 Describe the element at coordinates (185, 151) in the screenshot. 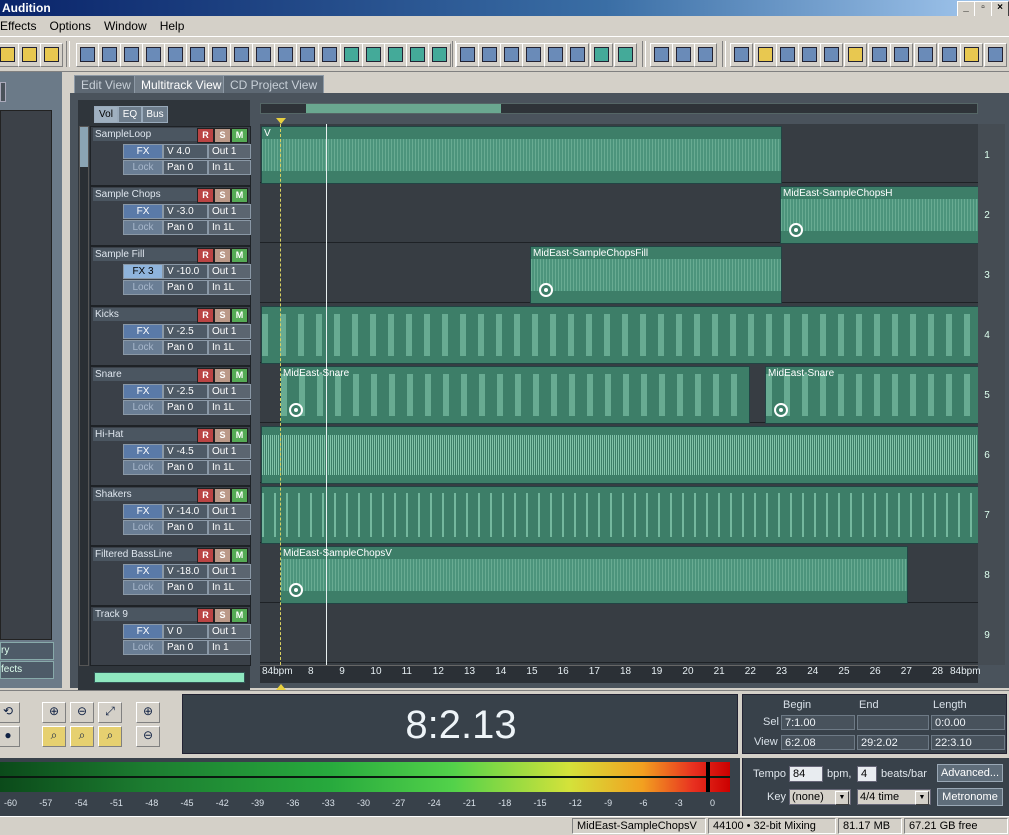

I see `volume-field: V 4.0` at that location.